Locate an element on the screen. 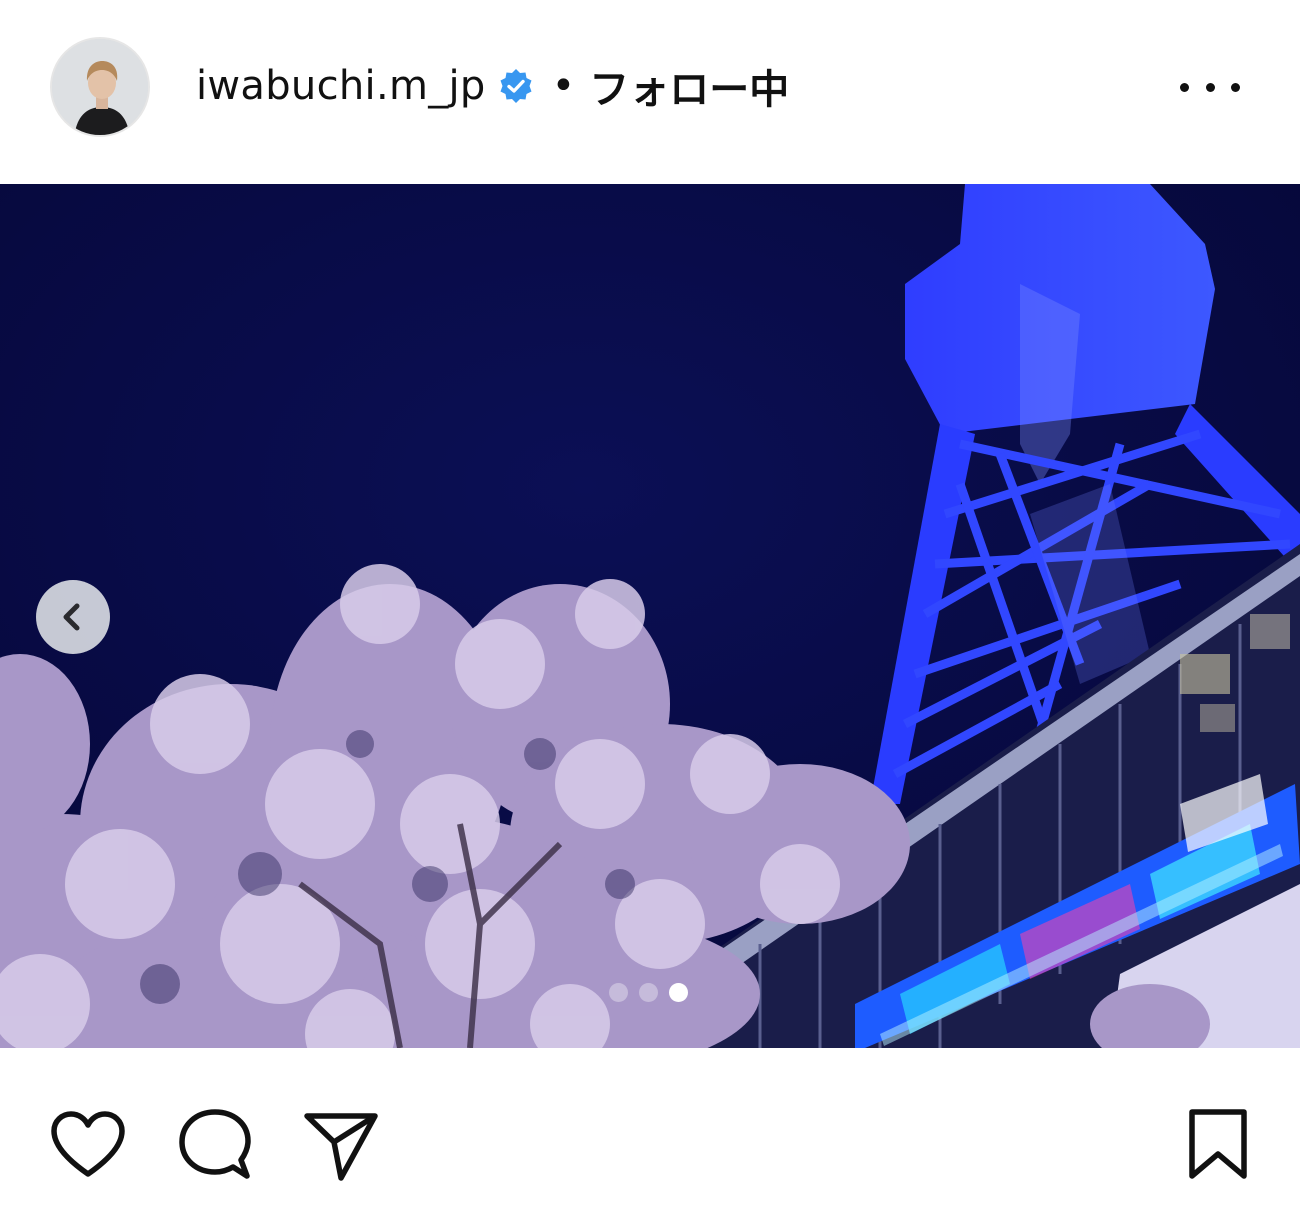 The image size is (1300, 1221). carousel-dot-active is located at coordinates (678, 992).